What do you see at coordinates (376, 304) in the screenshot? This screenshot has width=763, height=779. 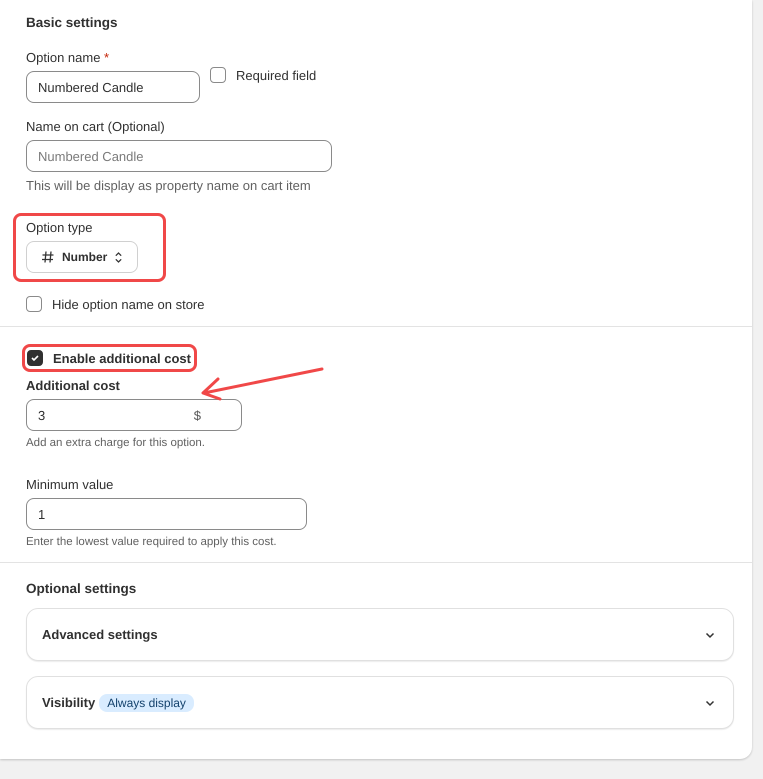 I see `hide-option-name-checkbox: Hide option name on store` at bounding box center [376, 304].